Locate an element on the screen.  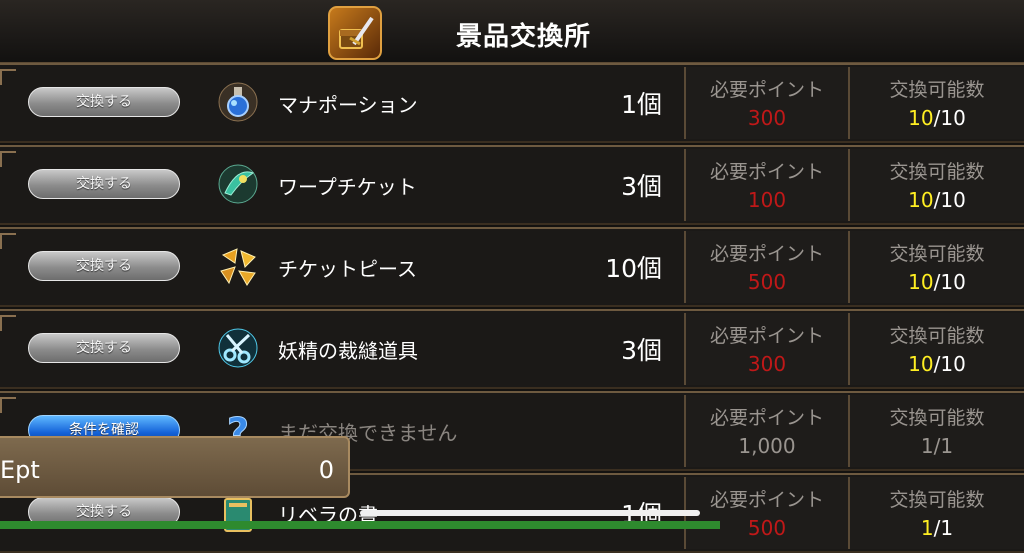
item-name: ワープチケット is located at coordinates (347, 187).